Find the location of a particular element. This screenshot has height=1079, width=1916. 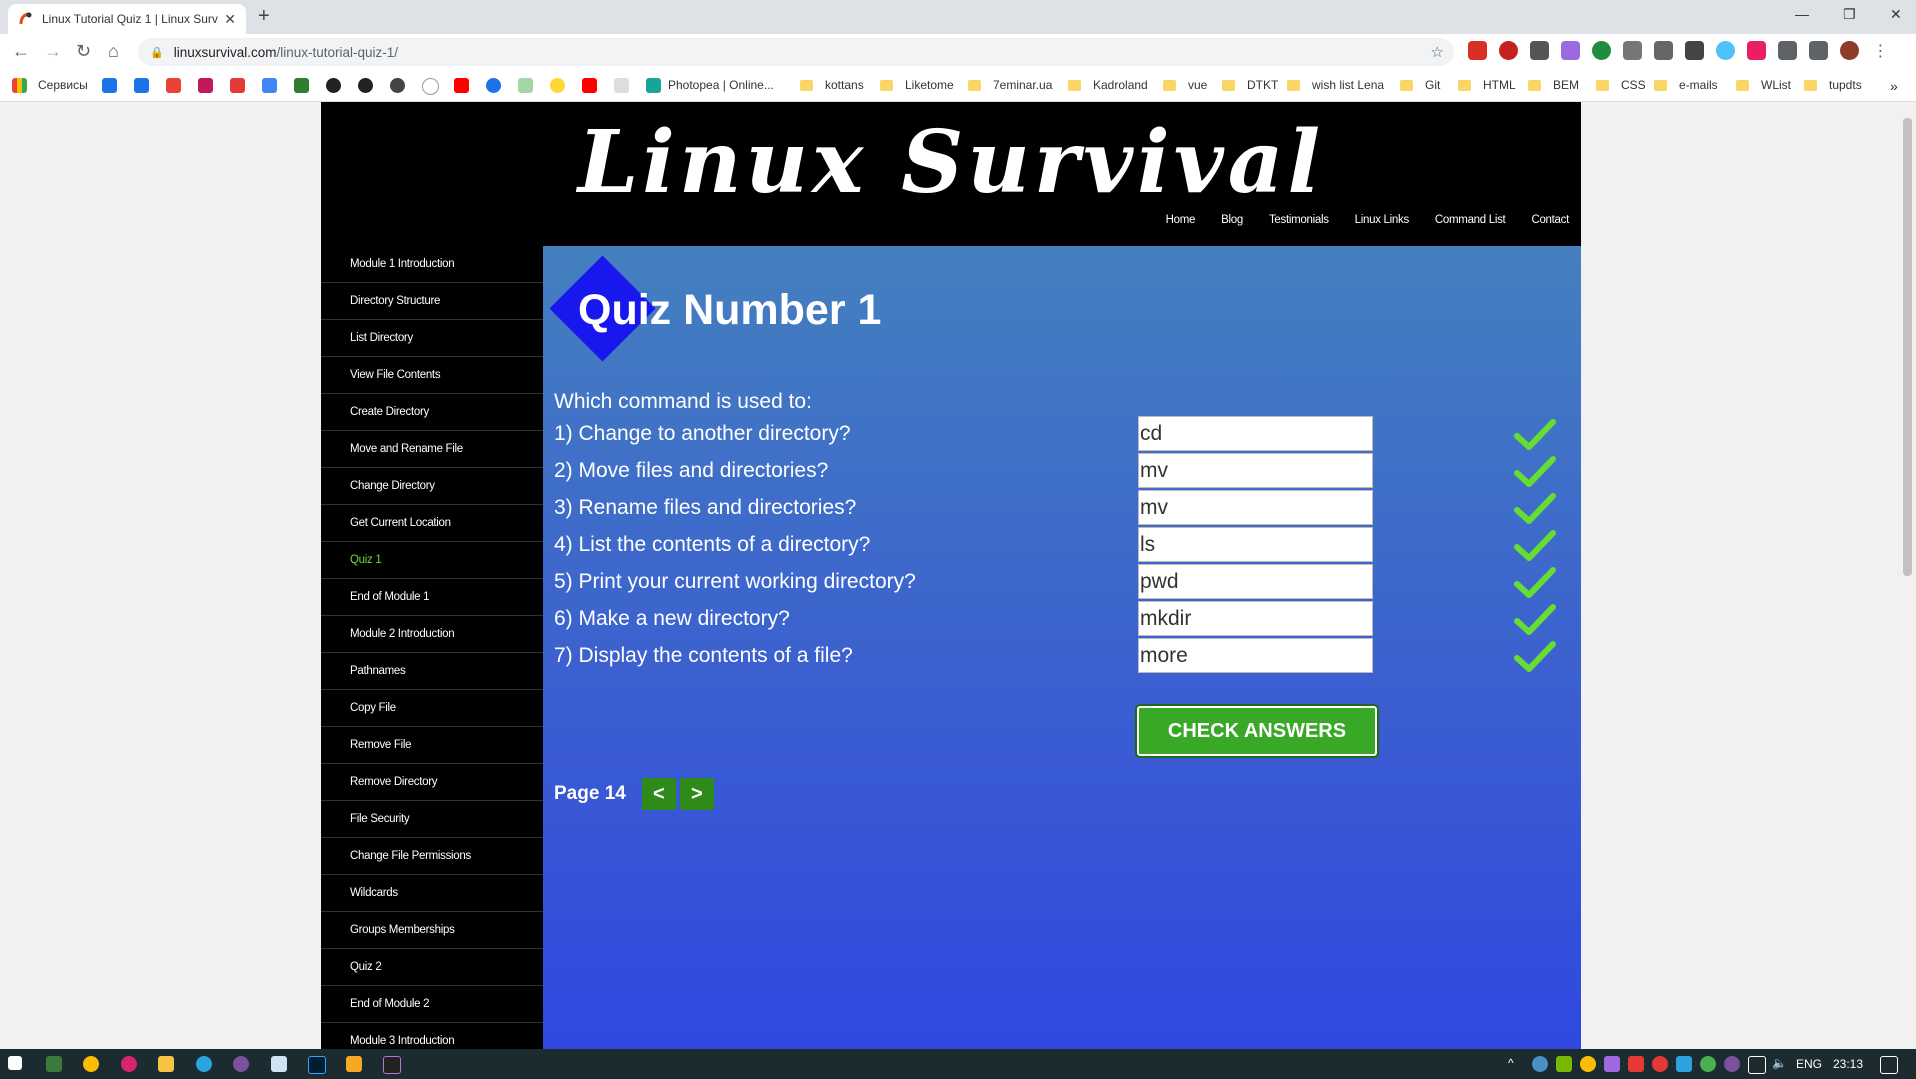

sidebar-item: End of Module 2 is located at coordinates (432, 1004).